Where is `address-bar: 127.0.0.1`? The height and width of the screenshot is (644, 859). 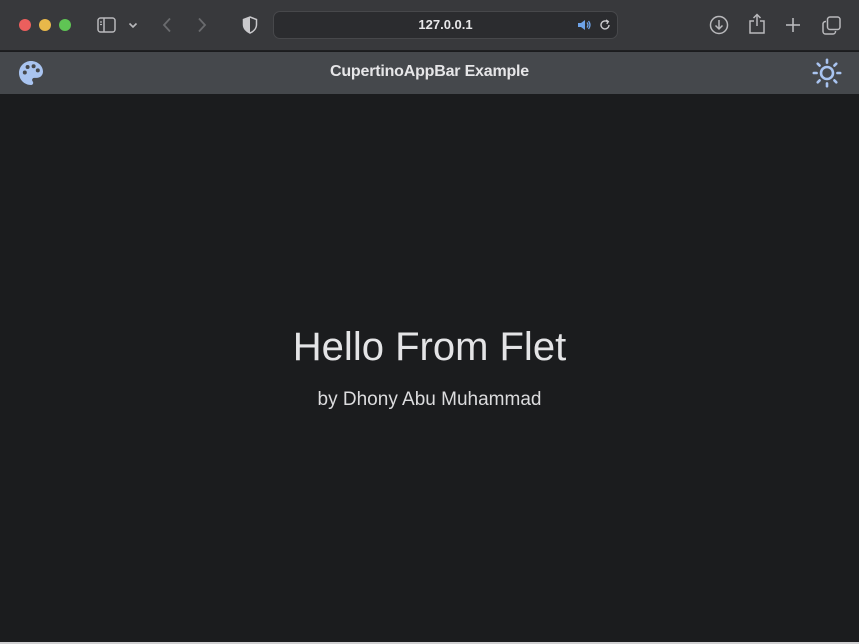 address-bar: 127.0.0.1 is located at coordinates (445, 25).